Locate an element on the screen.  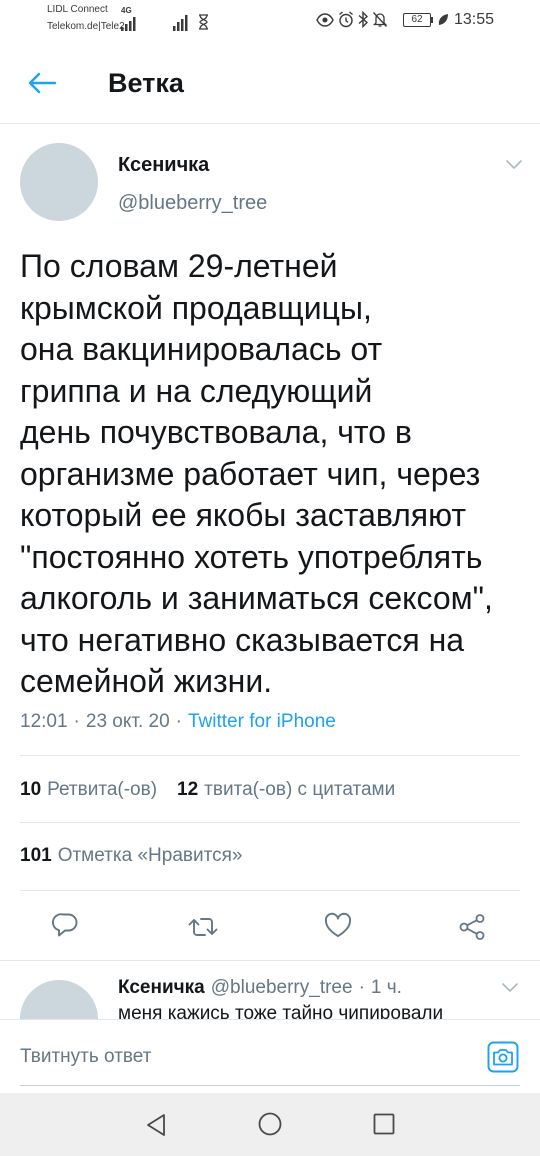
tweet-text-line: По словам 29-летней is located at coordinates (179, 266).